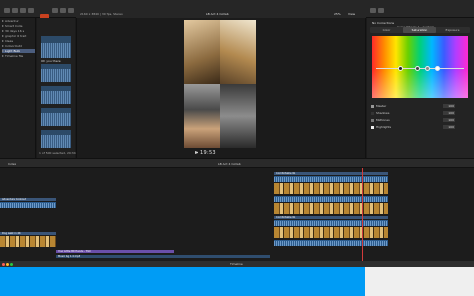 The width and height of the screenshot is (474, 296). I want to click on tab-exposure: Exposure, so click(452, 30).